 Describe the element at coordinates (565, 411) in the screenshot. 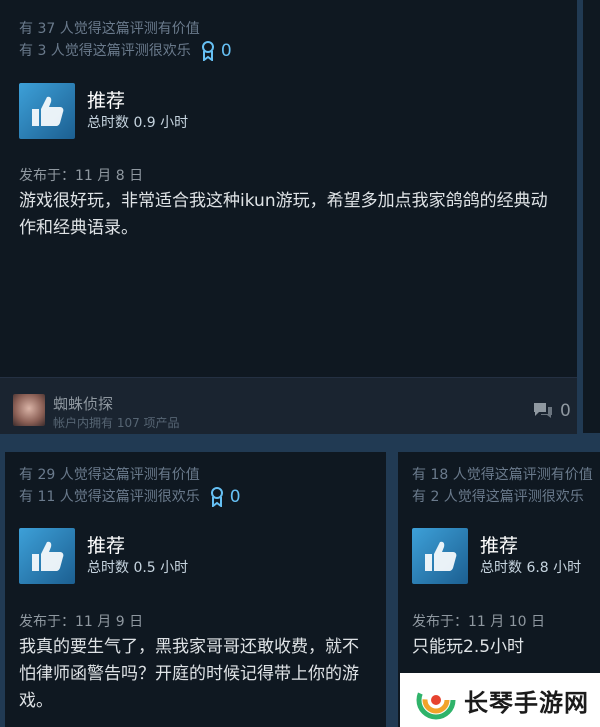

I see `comment-count: 0` at that location.